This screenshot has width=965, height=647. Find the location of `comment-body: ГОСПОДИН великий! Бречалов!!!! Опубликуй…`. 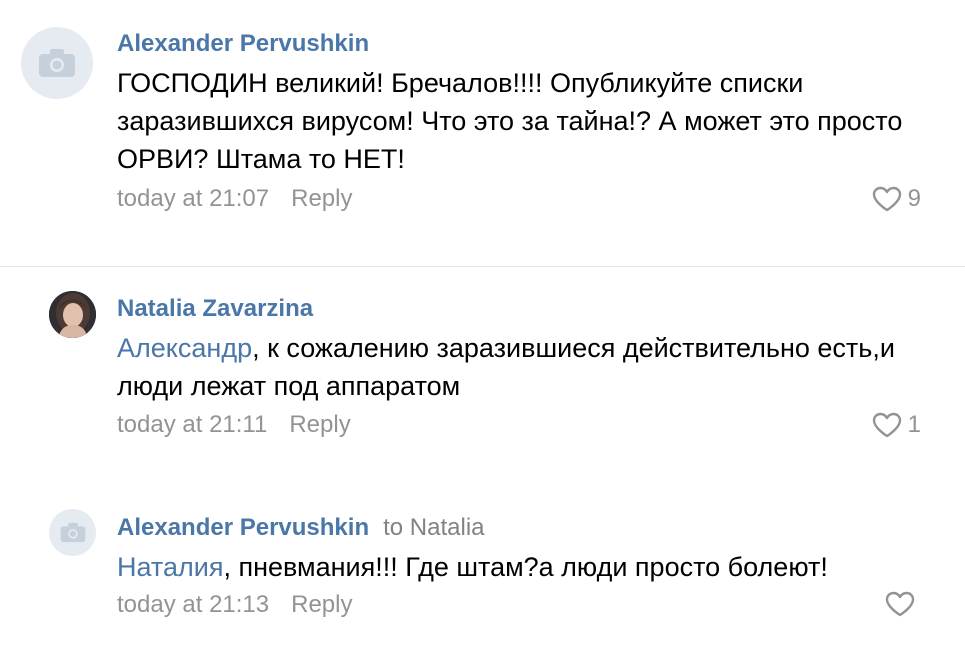

comment-body: ГОСПОДИН великий! Бречалов!!!! Опубликуй… is located at coordinates (510, 121).